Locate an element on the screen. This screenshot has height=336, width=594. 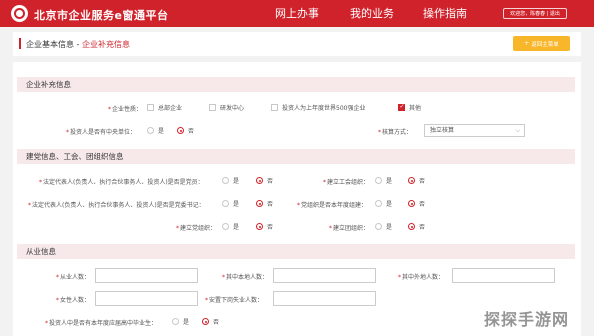
youth-org-no: 否 is located at coordinates (416, 226).